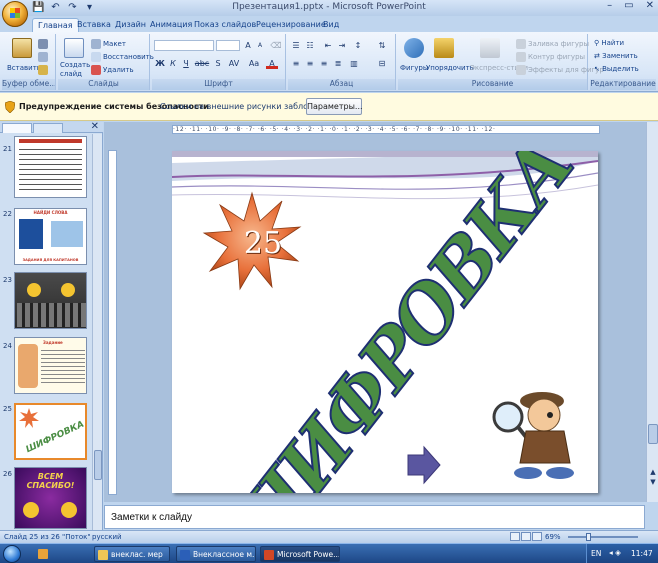 The image size is (658, 563). Describe the element at coordinates (160, 63) in the screenshot. I see `bold-button: Ж` at that location.